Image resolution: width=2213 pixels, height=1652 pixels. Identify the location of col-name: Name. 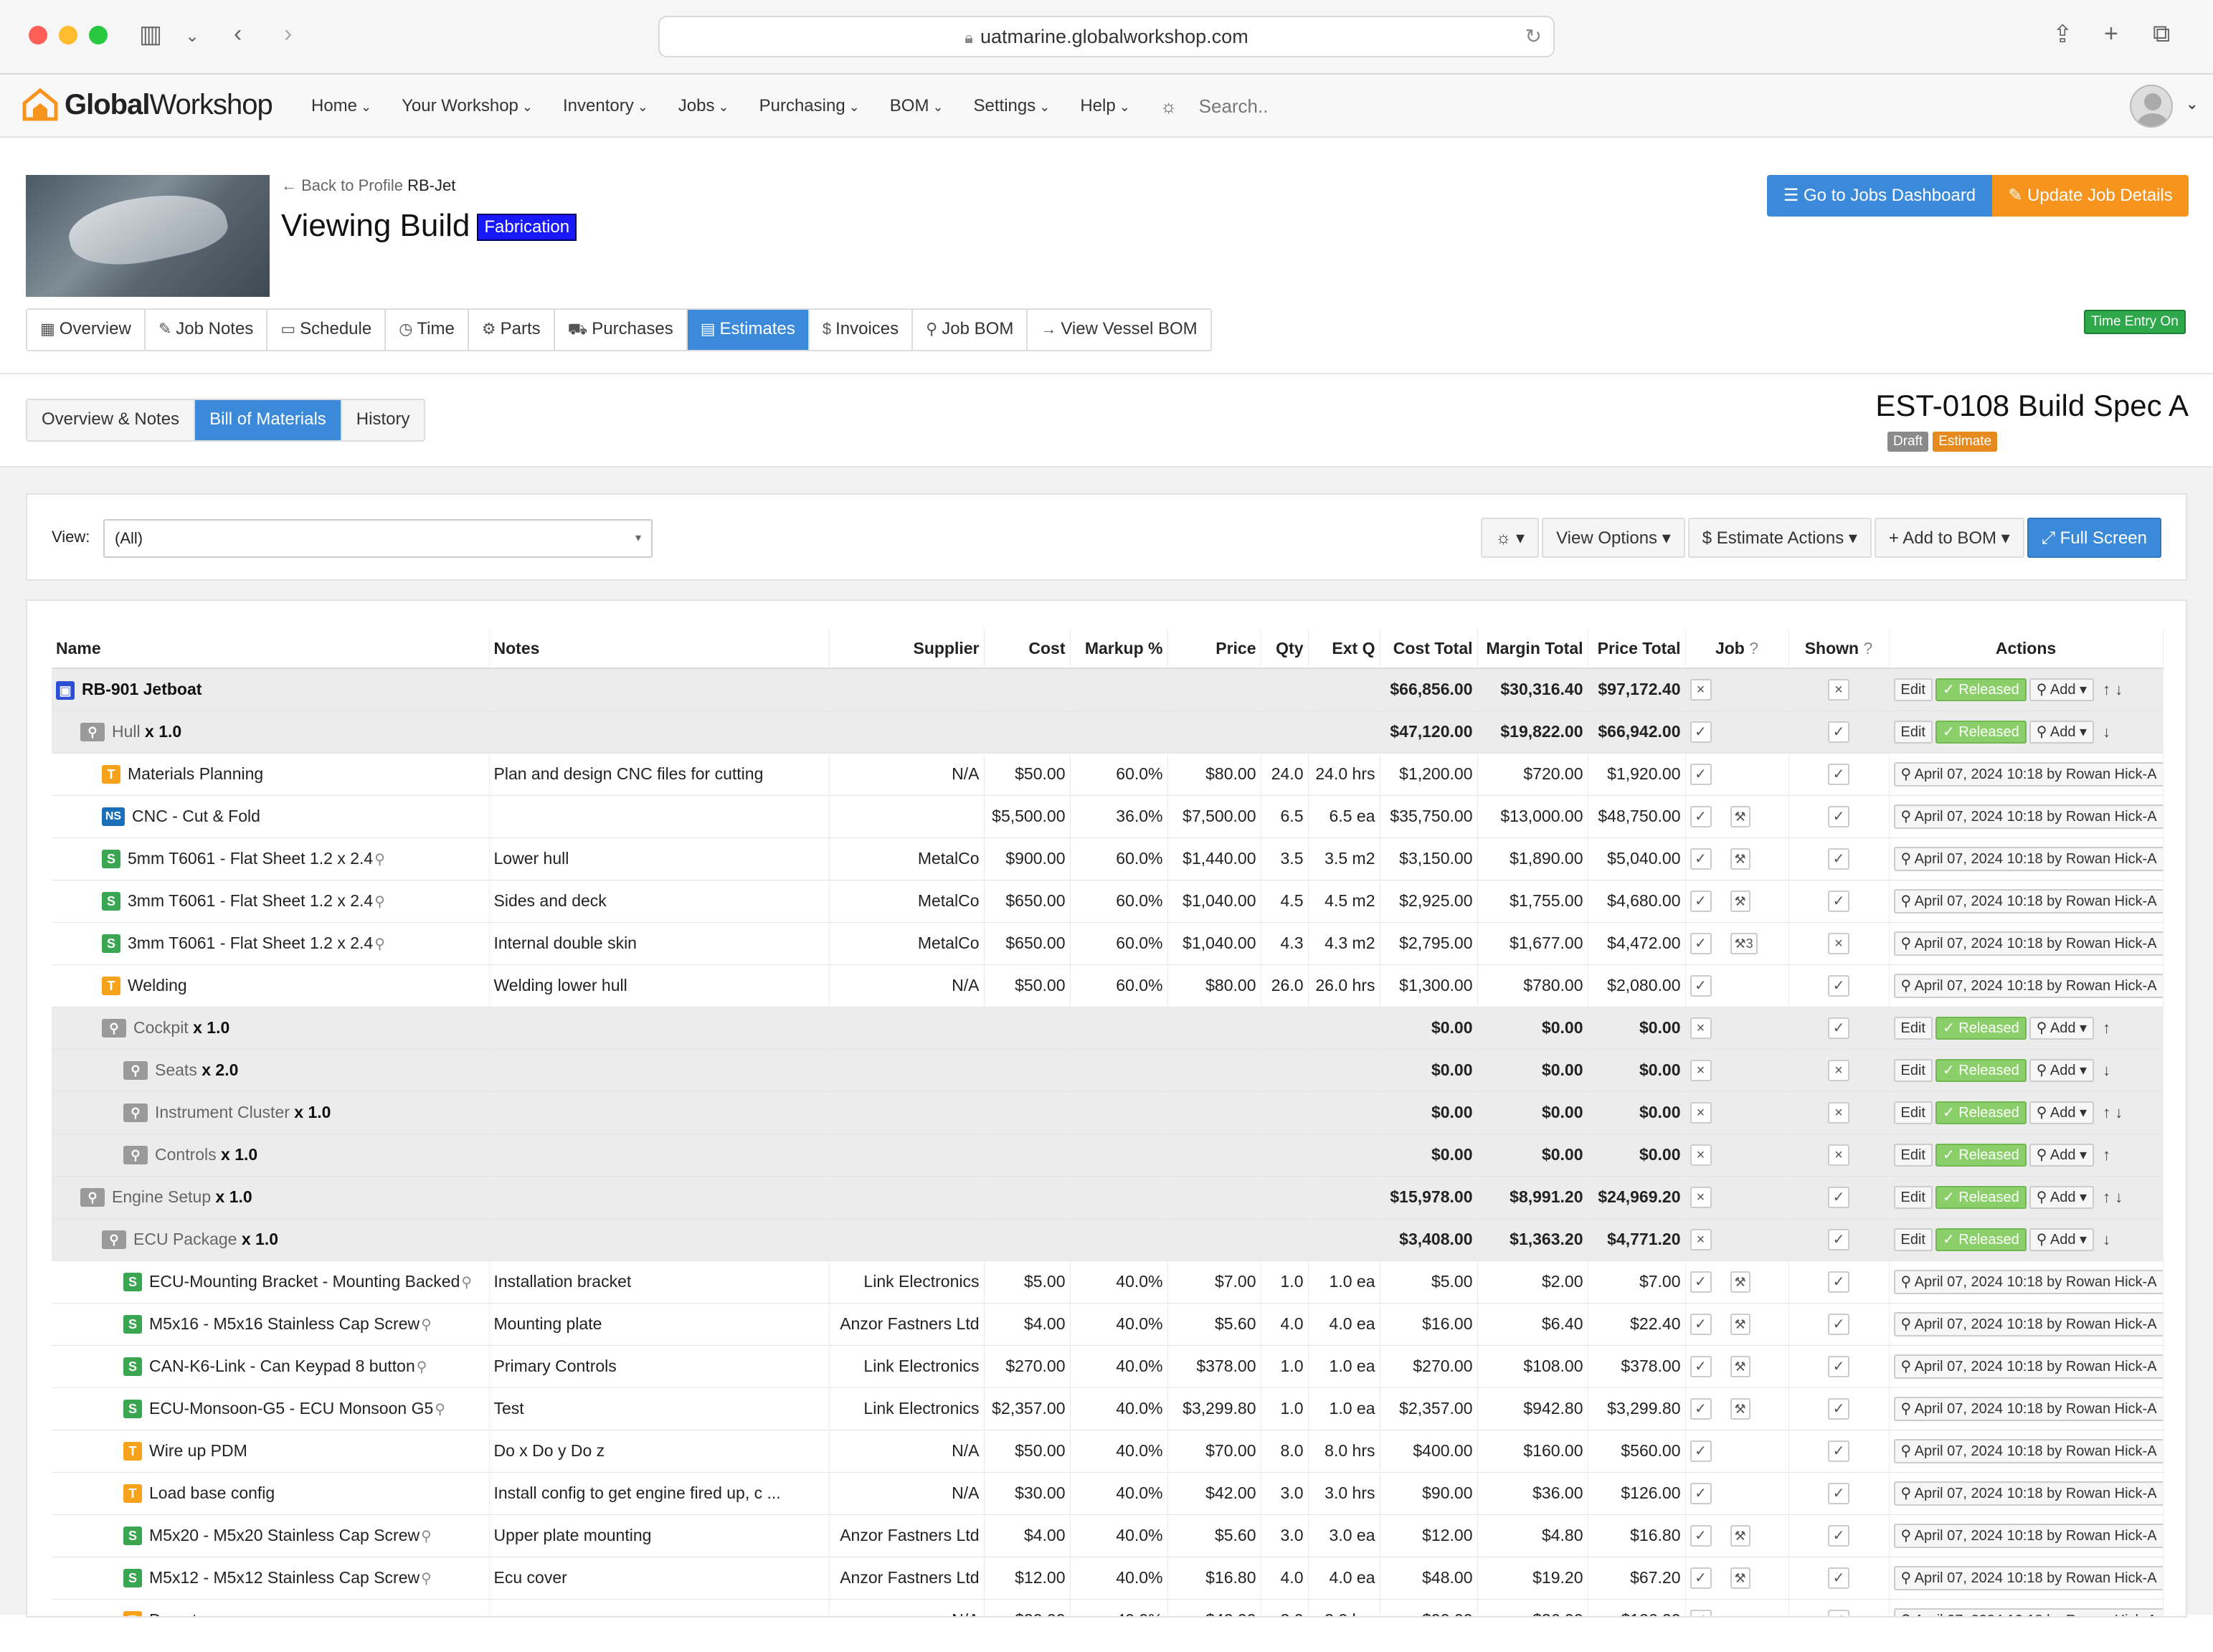
(271, 649).